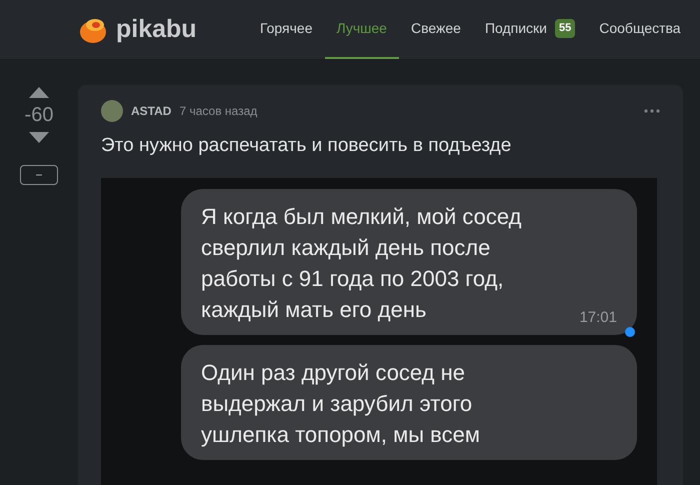 Image resolution: width=700 pixels, height=485 pixels. What do you see at coordinates (598, 317) in the screenshot?
I see `message-time: 17:01` at bounding box center [598, 317].